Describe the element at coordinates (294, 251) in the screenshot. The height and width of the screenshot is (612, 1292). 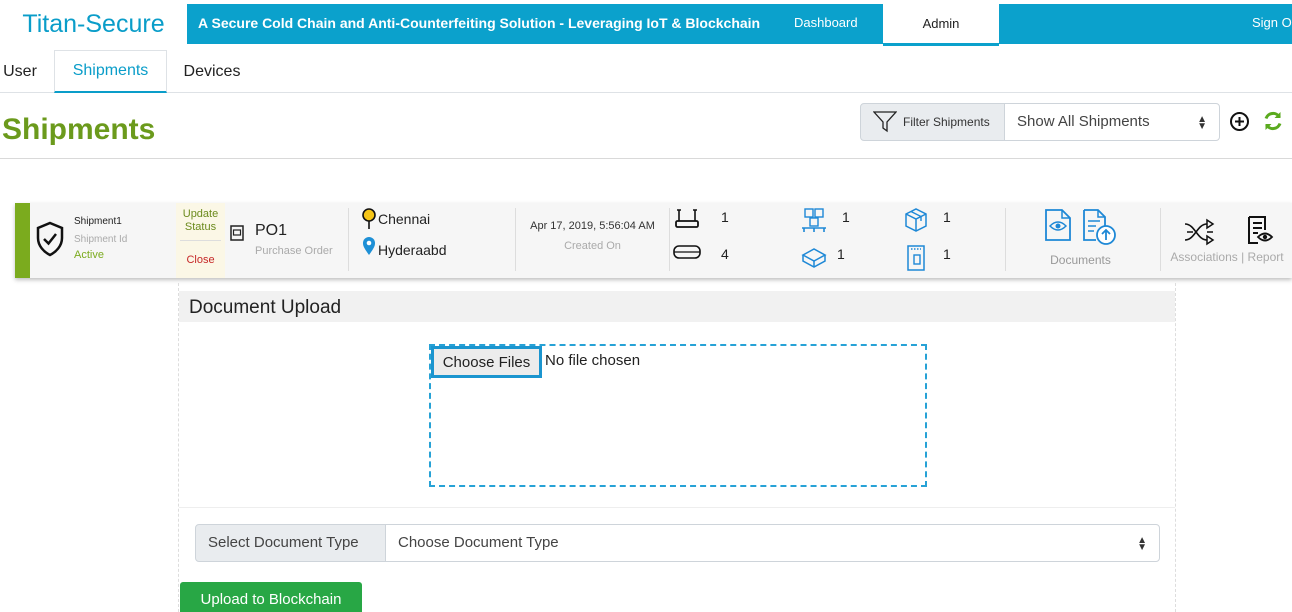
I see `purchase-order-label: Purchase Order` at that location.